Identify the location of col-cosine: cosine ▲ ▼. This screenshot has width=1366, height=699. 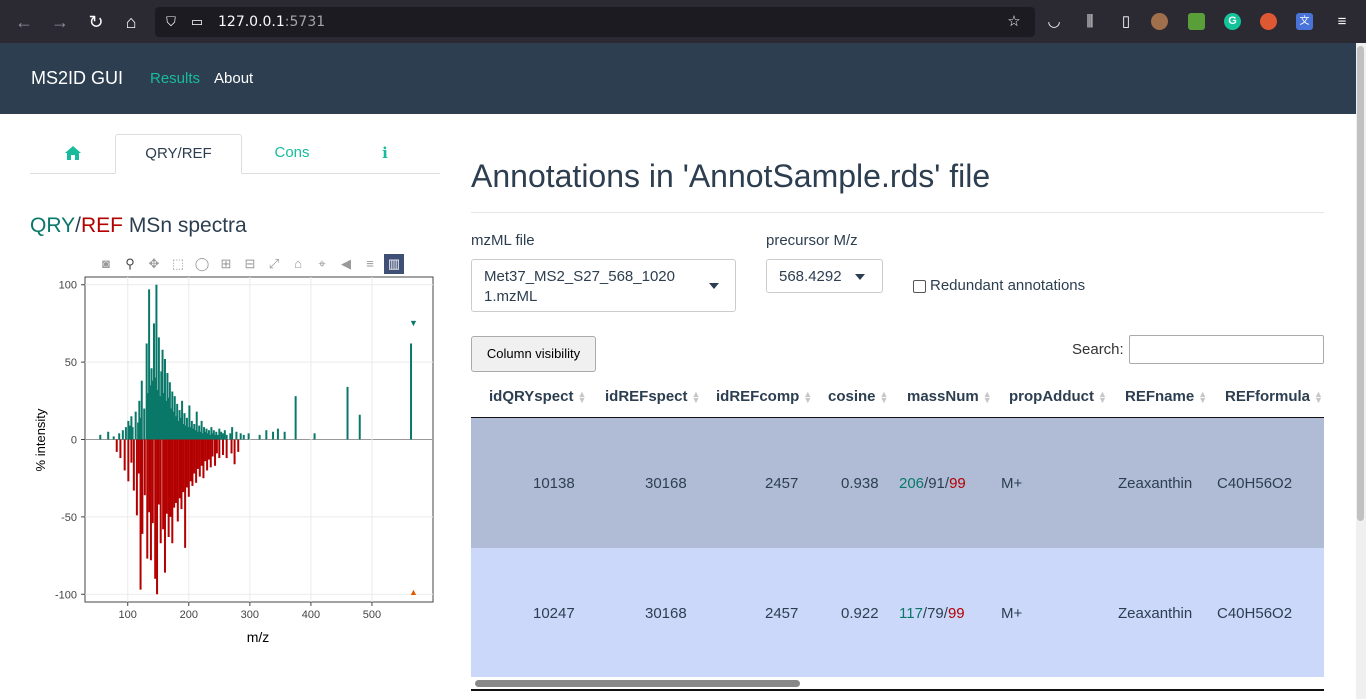
(858, 397).